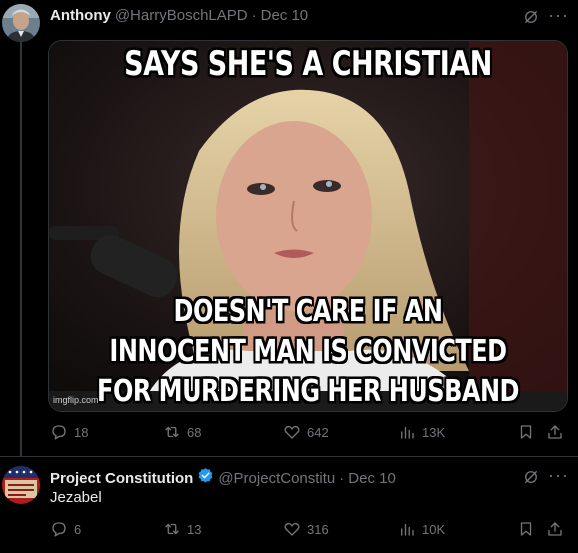 The width and height of the screenshot is (578, 553). I want to click on avatar-project-constitution-image, so click(21, 485).